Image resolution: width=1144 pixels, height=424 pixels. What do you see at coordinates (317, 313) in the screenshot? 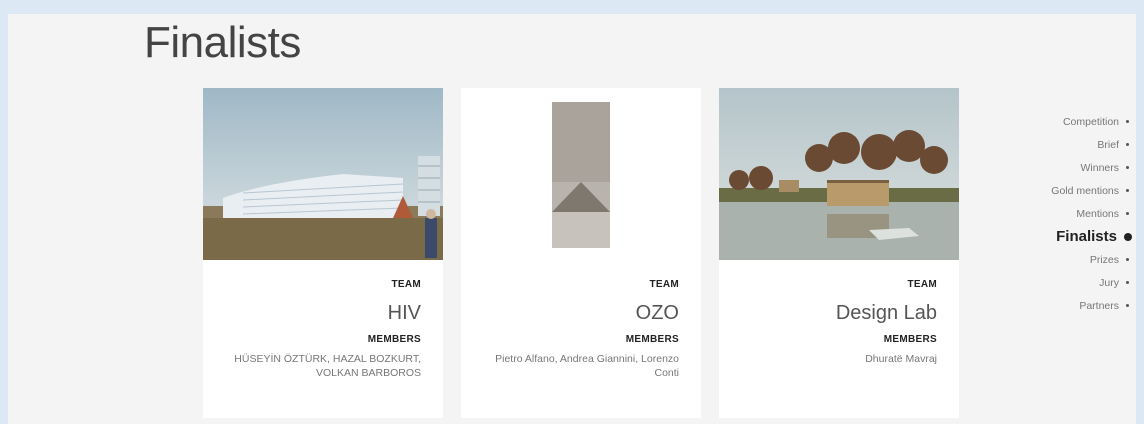
I see `team-name: HIV` at bounding box center [317, 313].